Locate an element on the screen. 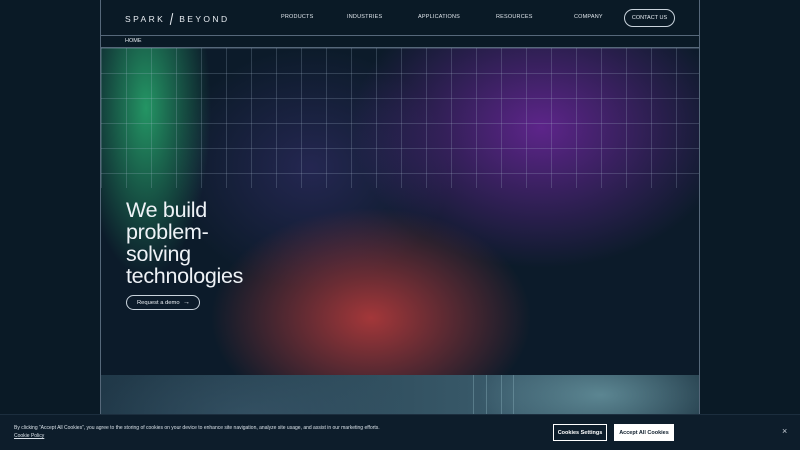  arrow-right-icon: → is located at coordinates (186, 302).